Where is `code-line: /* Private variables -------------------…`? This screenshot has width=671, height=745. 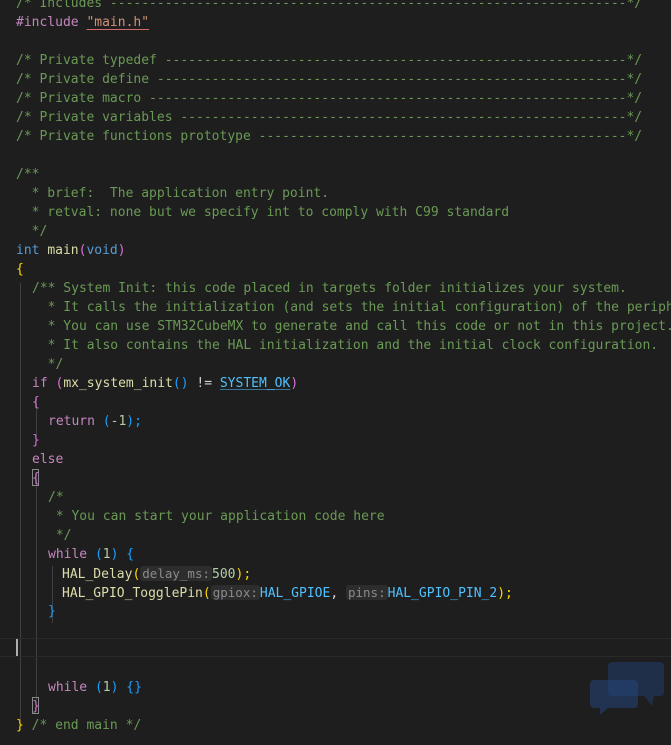
code-line: /* Private variables -------------------… is located at coordinates (343, 117).